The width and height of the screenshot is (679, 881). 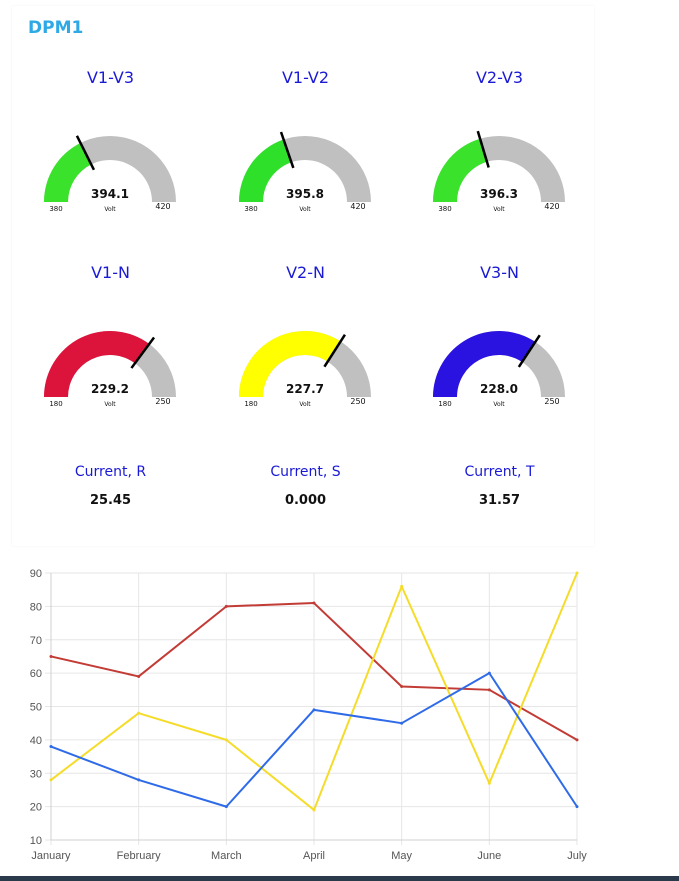 What do you see at coordinates (499, 472) in the screenshot?
I see `current-label: Current, T` at bounding box center [499, 472].